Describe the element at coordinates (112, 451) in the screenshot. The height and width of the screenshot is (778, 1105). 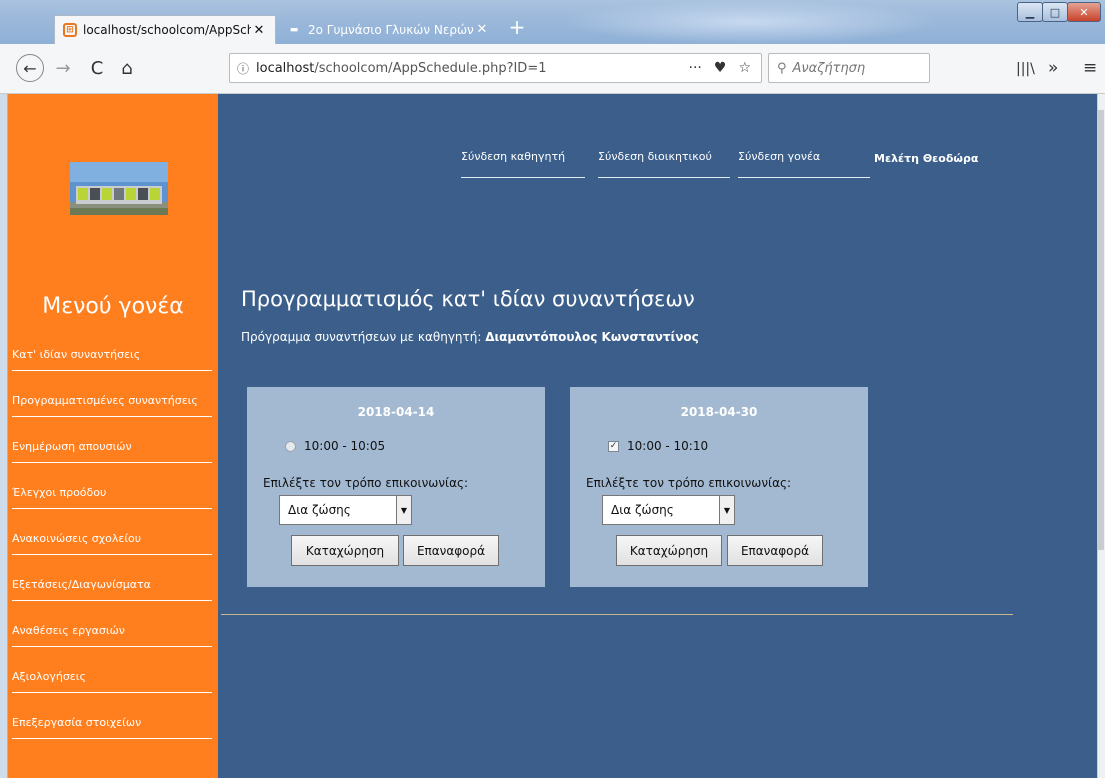
I see `sidebar-item-absences: Ενημέρωση απουσιών` at that location.